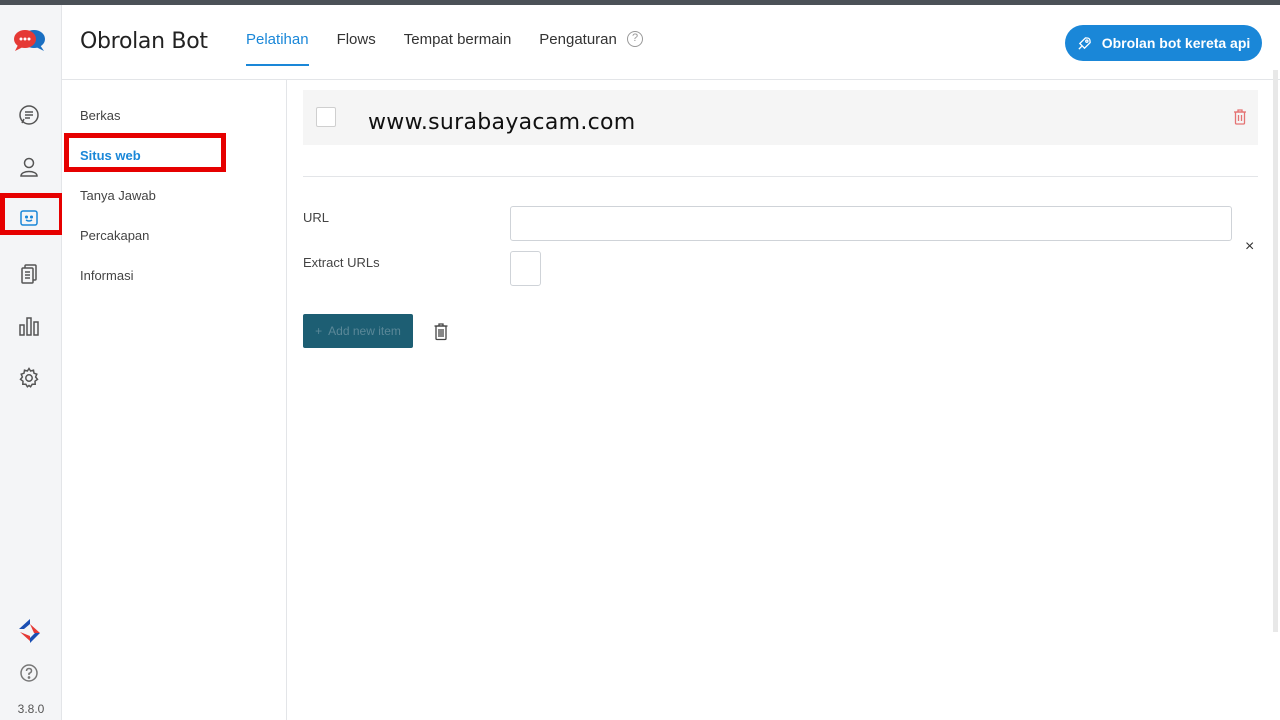  Describe the element at coordinates (1176, 43) in the screenshot. I see `train-bot-label: Obrolan bot kereta api` at that location.